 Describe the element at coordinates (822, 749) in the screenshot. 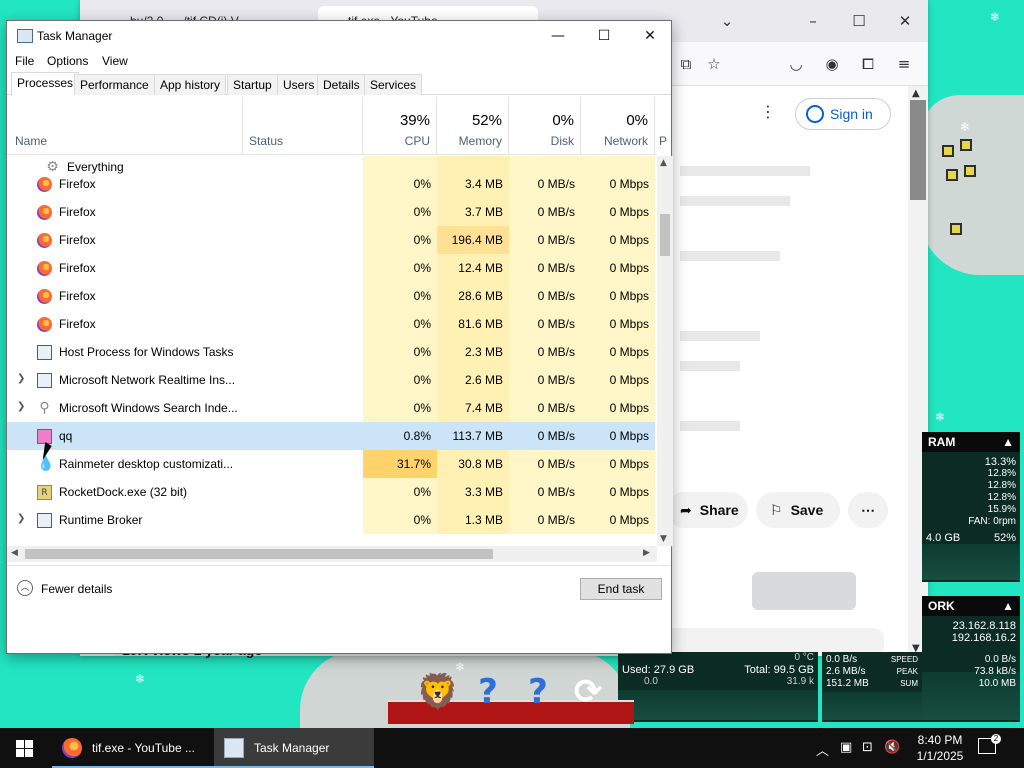

I see `show-hidden-icons-icon: ︿` at that location.